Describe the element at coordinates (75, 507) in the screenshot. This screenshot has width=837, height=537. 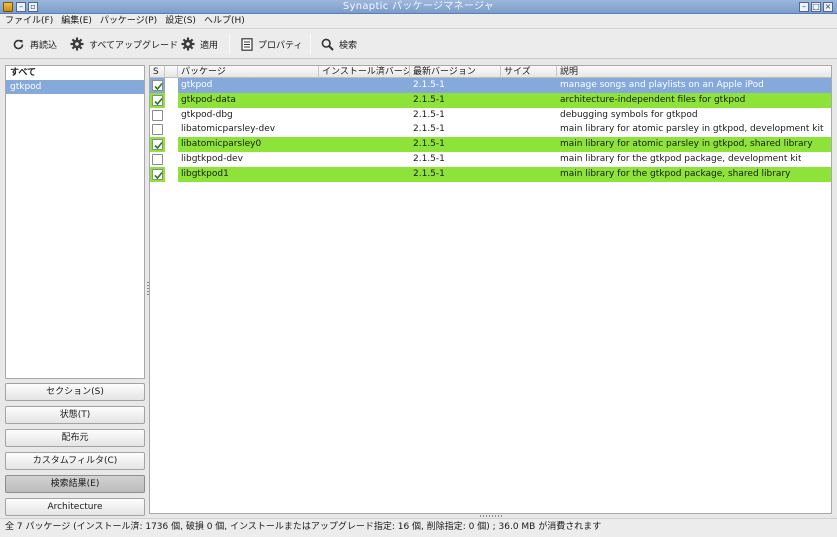
I see `architecture-filter-button: Architecture` at that location.